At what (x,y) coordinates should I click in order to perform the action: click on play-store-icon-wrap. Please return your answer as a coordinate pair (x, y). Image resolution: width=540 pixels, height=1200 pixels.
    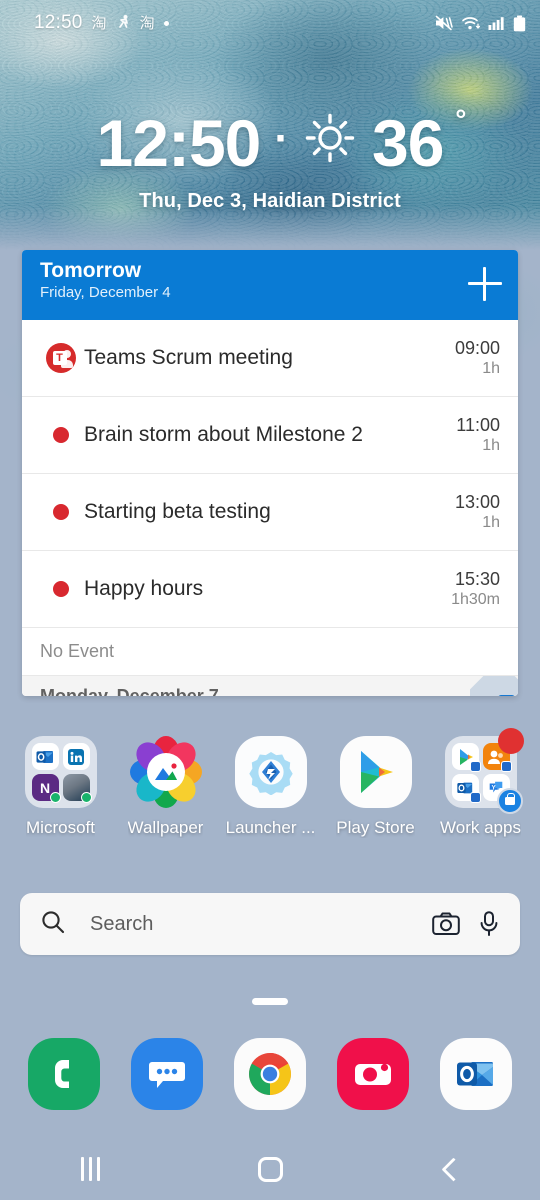
    Looking at the image, I should click on (375, 772).